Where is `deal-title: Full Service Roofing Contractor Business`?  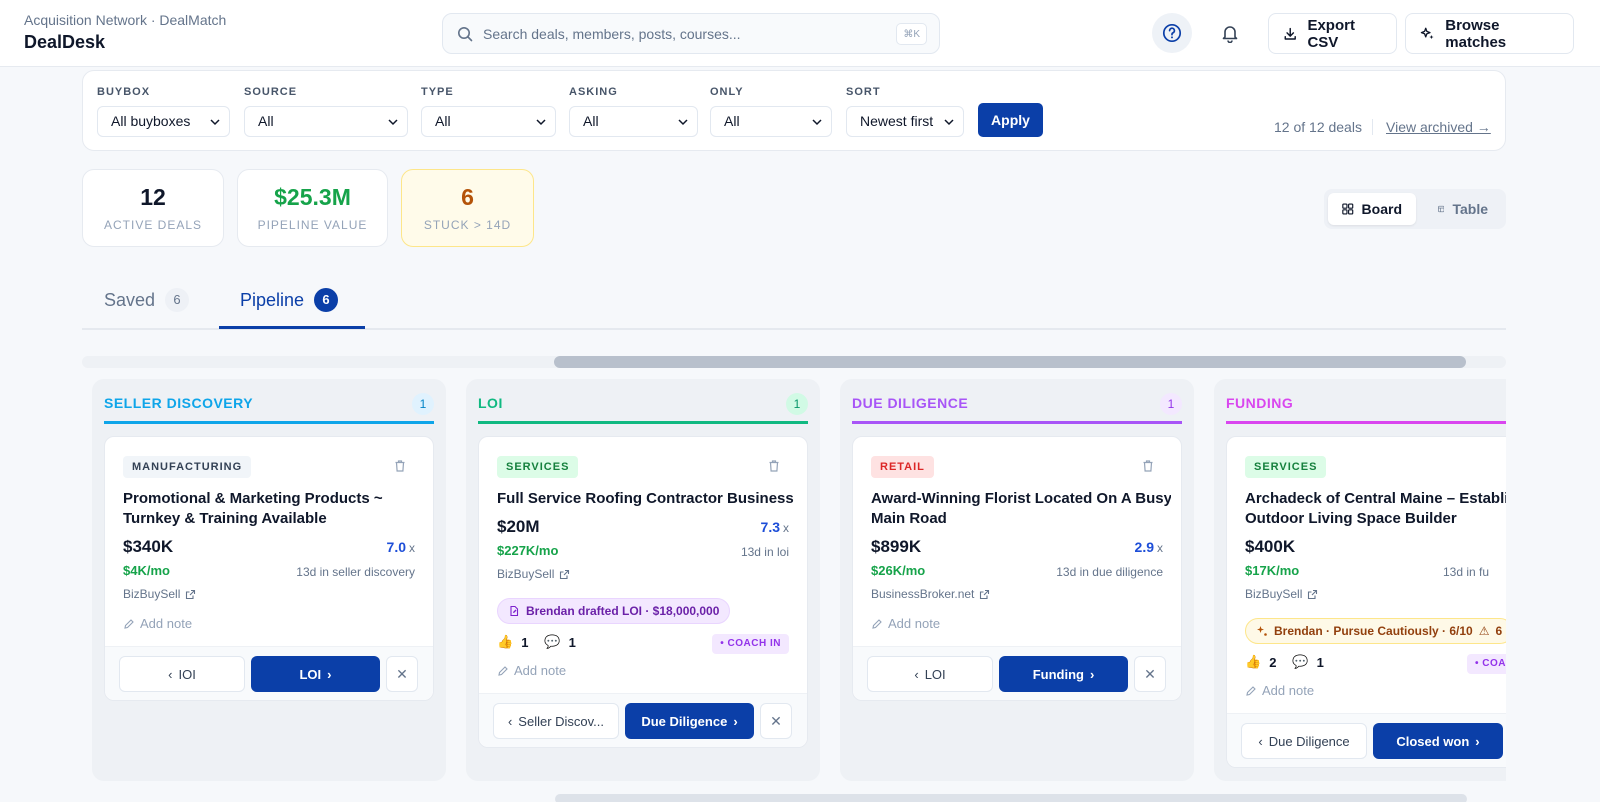 deal-title: Full Service Roofing Contractor Business is located at coordinates (647, 499).